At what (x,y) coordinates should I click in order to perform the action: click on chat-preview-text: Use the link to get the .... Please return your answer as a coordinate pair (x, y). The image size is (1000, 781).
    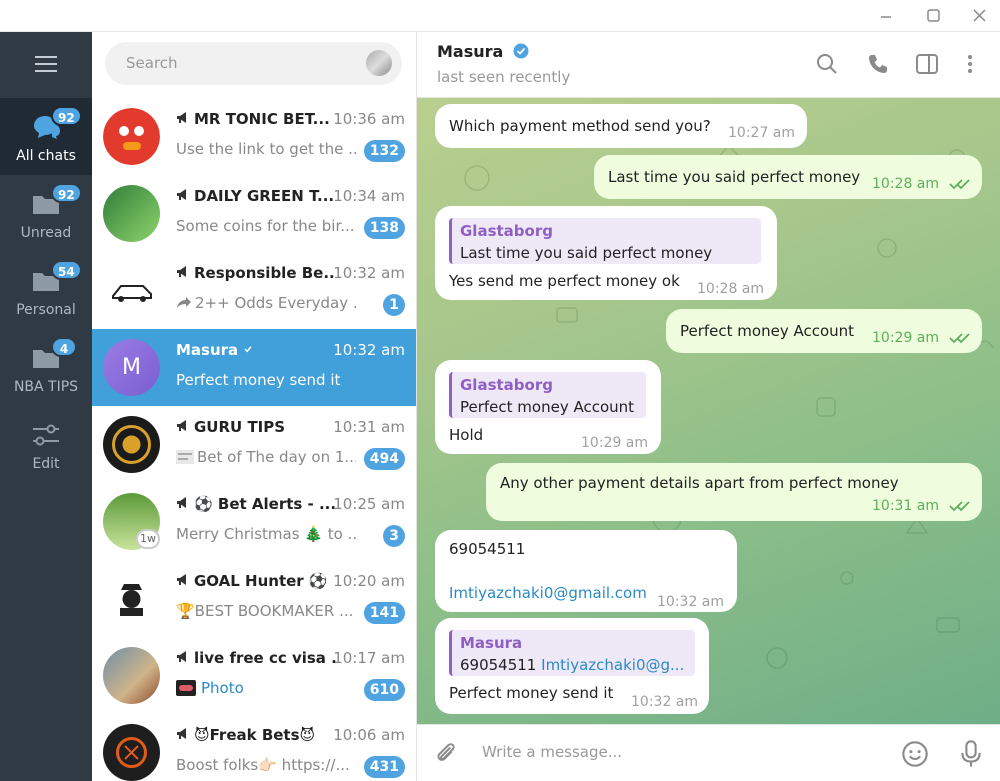
    Looking at the image, I should click on (266, 149).